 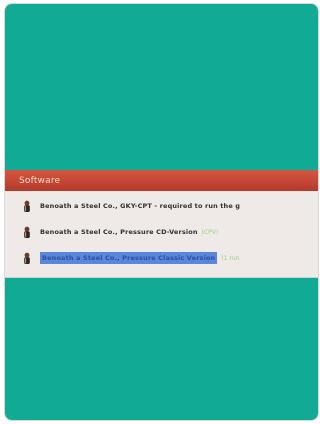 What do you see at coordinates (119, 232) in the screenshot?
I see `list-item-label: Benoath a Steel Co., Pressure CD-Version` at bounding box center [119, 232].